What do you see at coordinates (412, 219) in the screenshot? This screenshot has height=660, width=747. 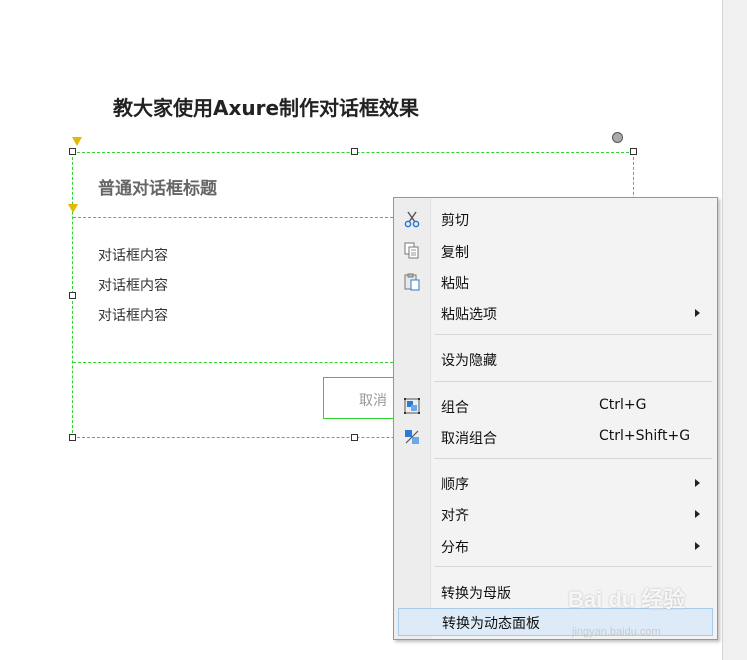 I see `scissors-icon` at bounding box center [412, 219].